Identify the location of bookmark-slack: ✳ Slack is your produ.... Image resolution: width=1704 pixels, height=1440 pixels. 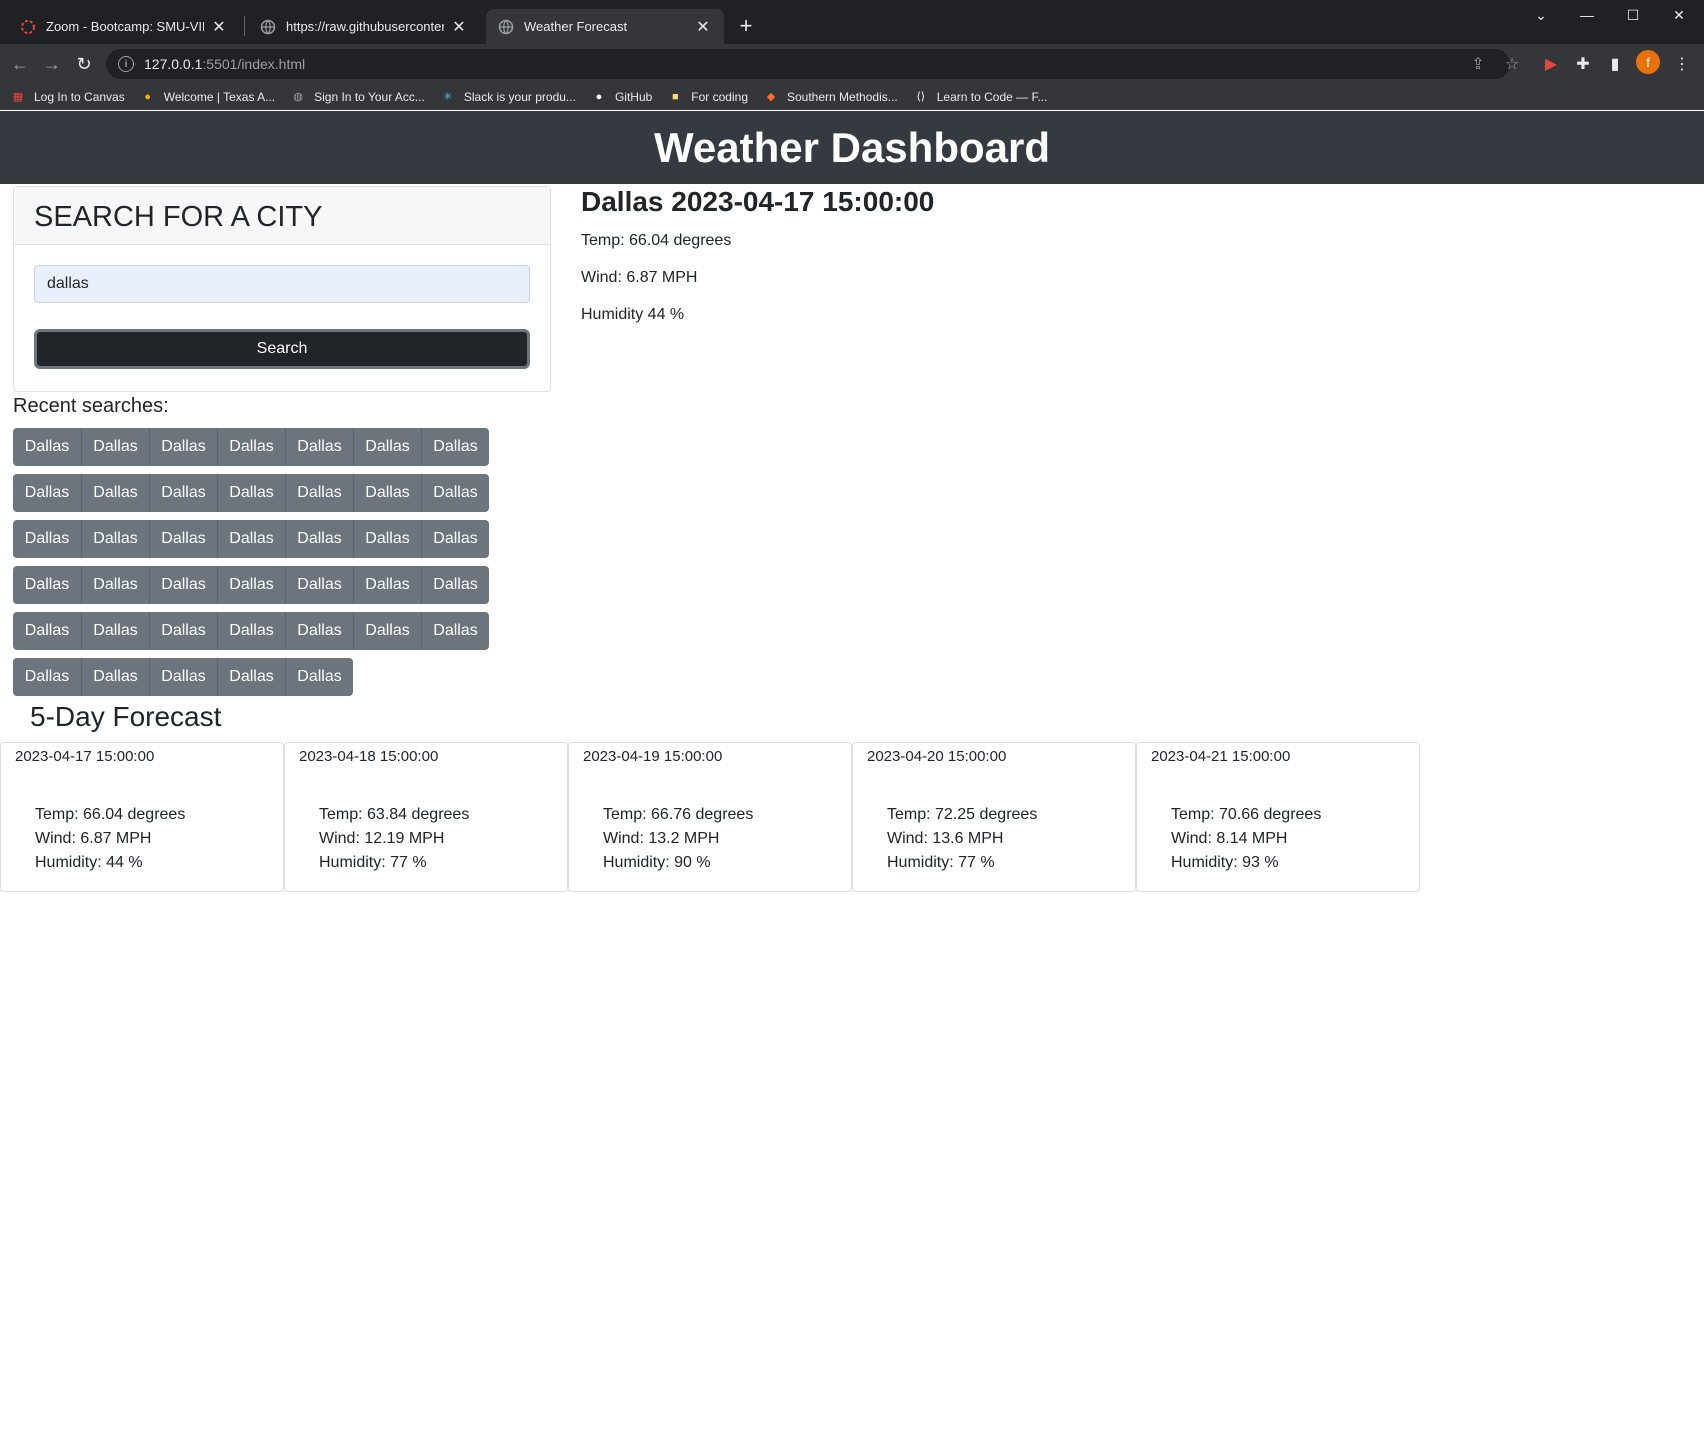
(508, 97).